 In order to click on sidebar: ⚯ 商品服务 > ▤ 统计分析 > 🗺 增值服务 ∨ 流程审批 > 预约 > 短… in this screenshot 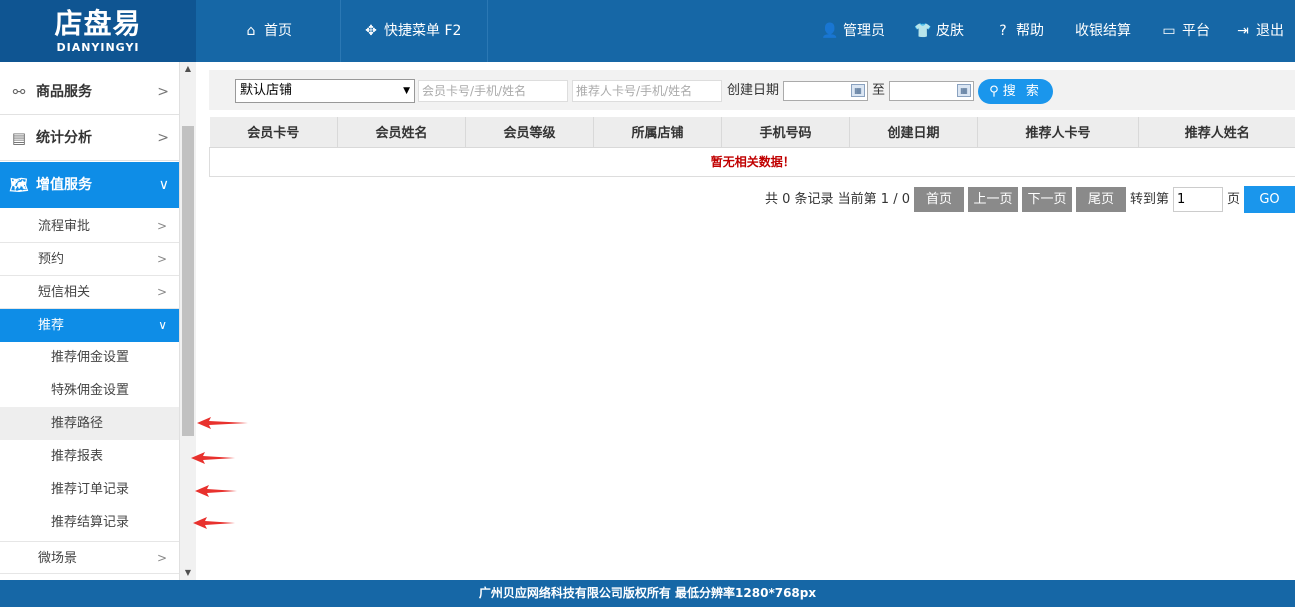, I will do `click(89, 321)`.